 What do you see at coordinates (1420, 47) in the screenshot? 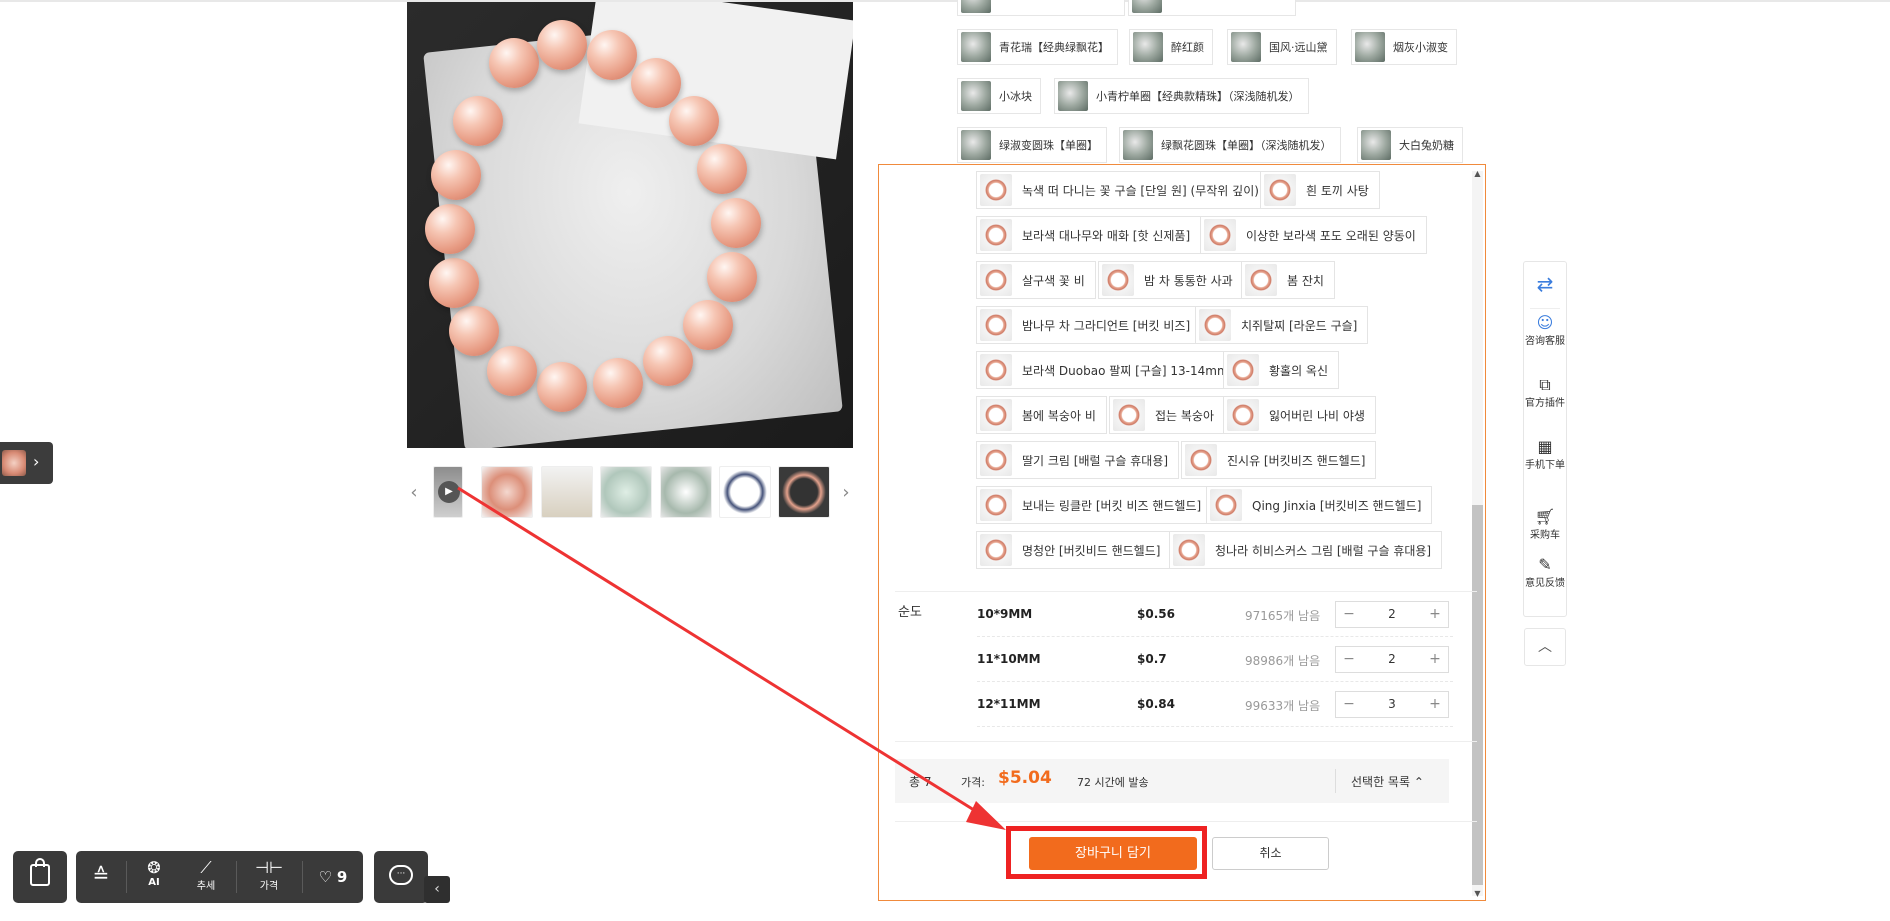
I see `variant-tag-label: 烟灰小淑变` at bounding box center [1420, 47].